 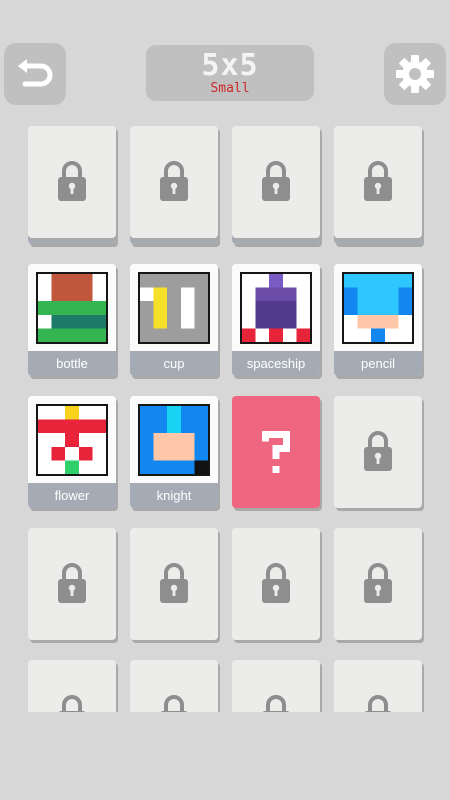 What do you see at coordinates (276, 363) in the screenshot?
I see `puzzle-label: spaceship` at bounding box center [276, 363].